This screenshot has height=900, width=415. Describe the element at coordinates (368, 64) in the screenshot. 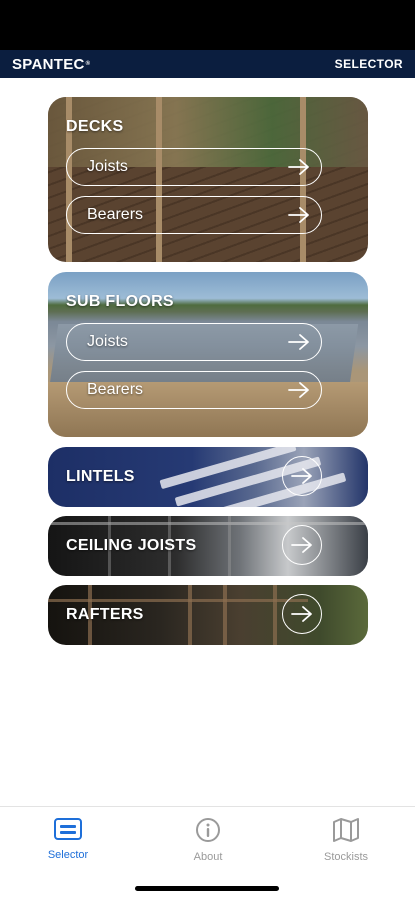

I see `page-title: SELECTOR` at that location.